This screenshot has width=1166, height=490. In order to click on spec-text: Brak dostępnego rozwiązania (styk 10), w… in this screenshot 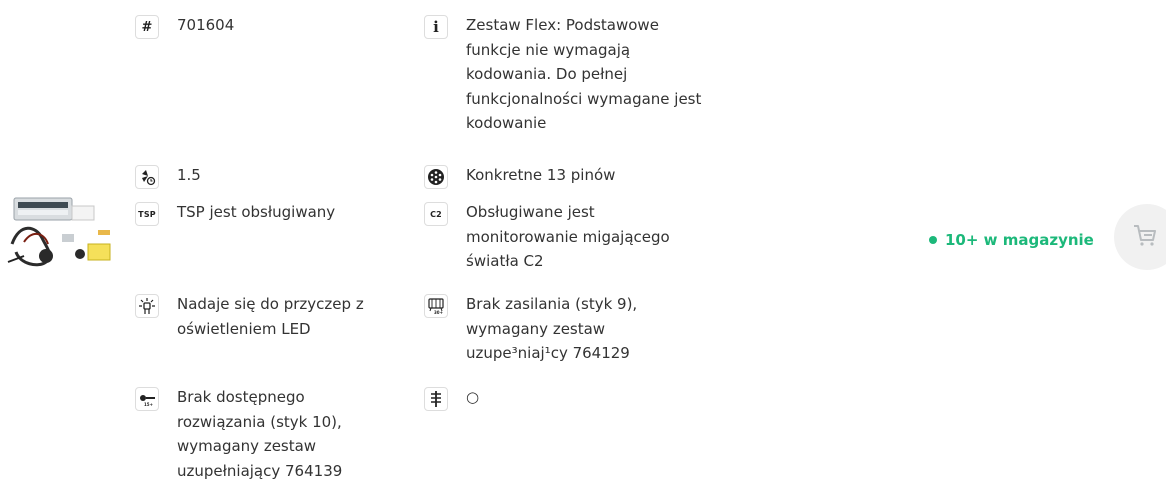, I will do `click(260, 434)`.